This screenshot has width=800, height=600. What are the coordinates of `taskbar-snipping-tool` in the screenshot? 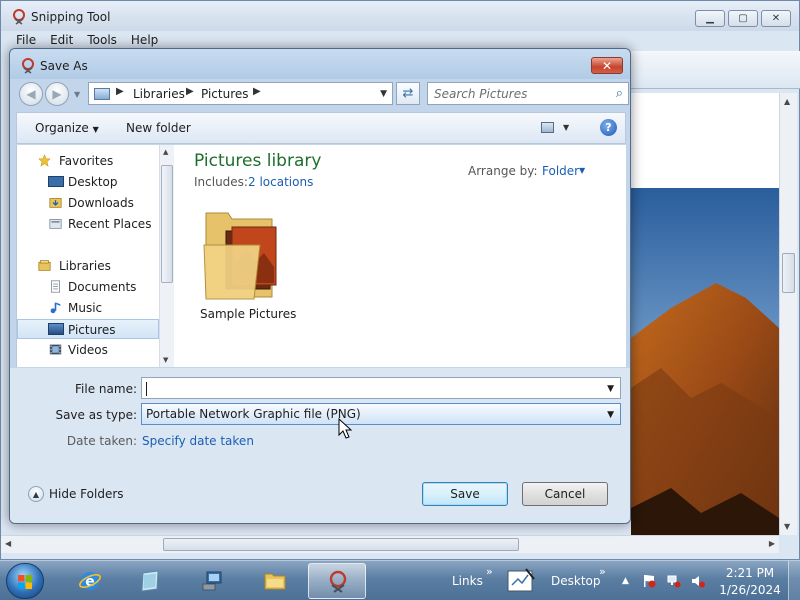 It's located at (337, 581).